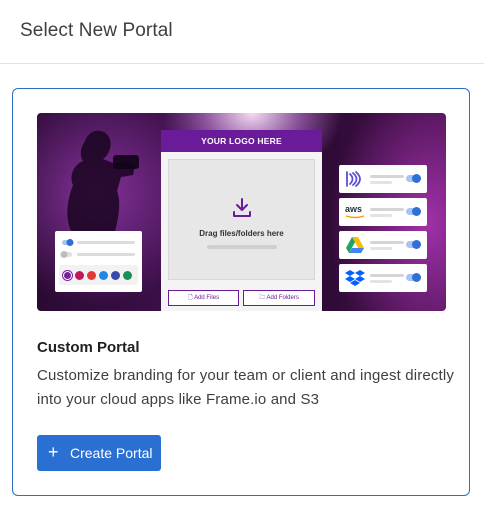 This screenshot has width=484, height=519. I want to click on aws-icon: aws, so click(355, 211).